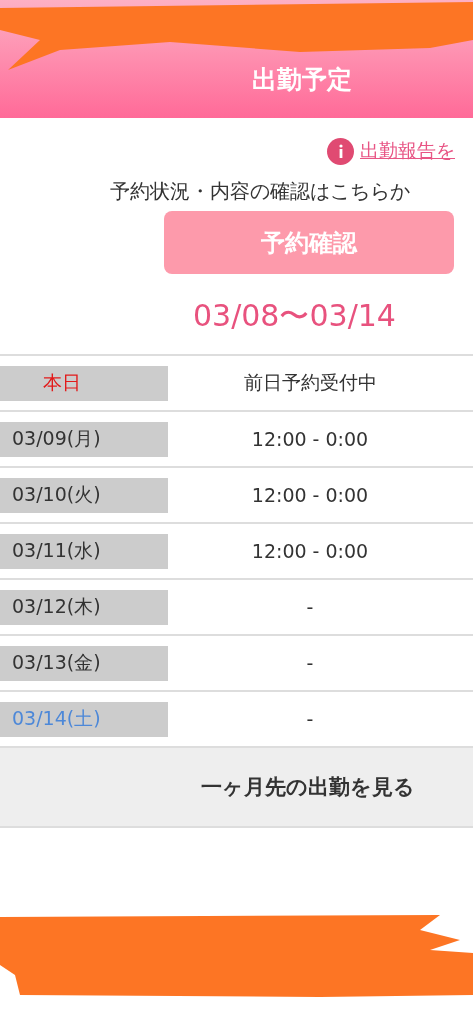 The height and width of the screenshot is (1024, 473). I want to click on reservation-text: 予約状況・内容の確認はこちらか, so click(260, 191).